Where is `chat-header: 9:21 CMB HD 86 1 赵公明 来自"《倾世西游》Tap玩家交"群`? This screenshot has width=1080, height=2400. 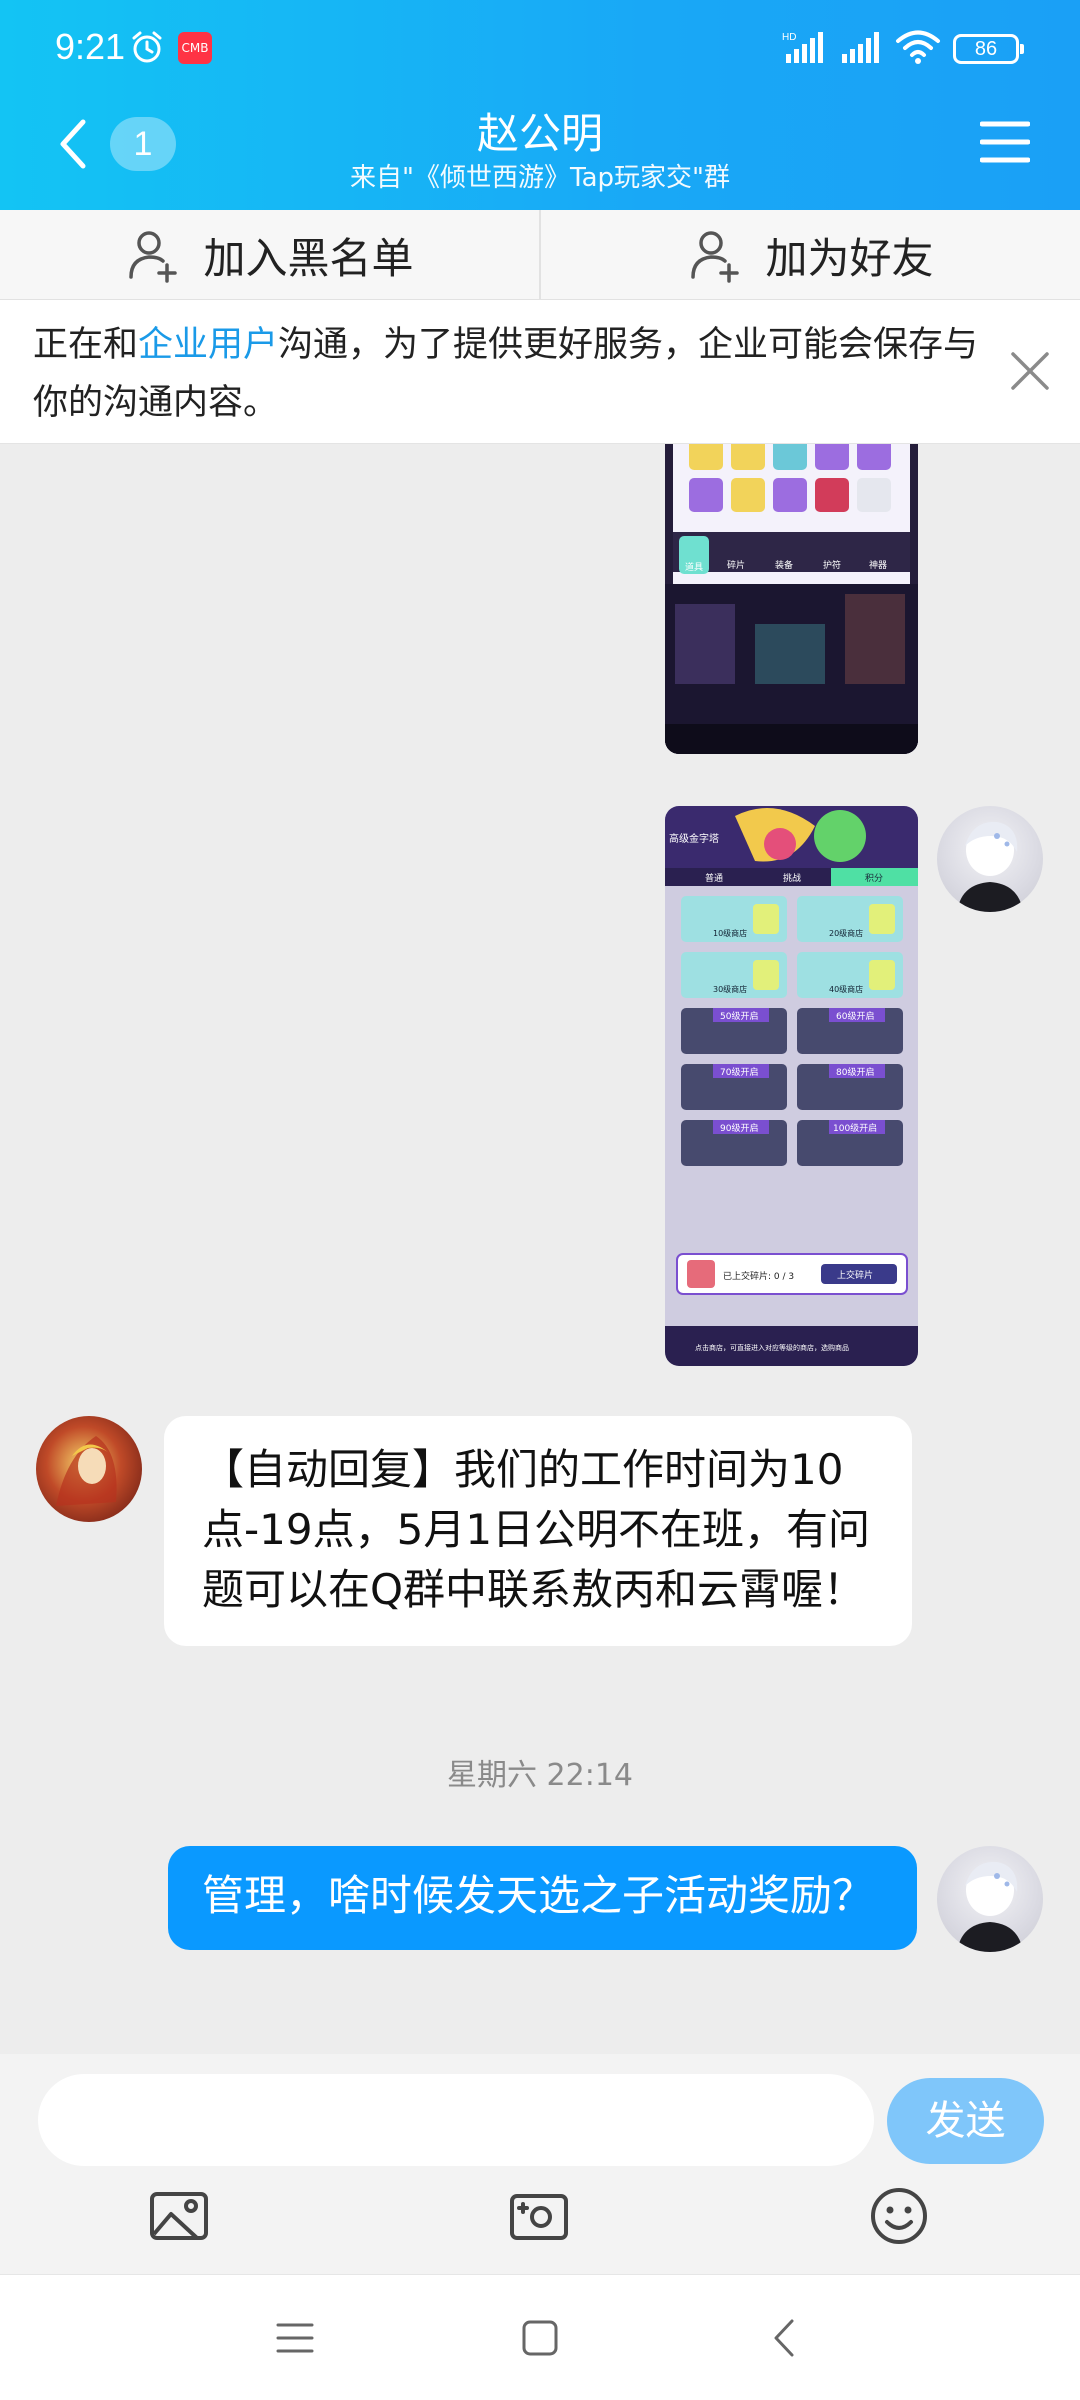 chat-header: 9:21 CMB HD 86 1 赵公明 来自"《倾世西游》Tap玩家交"群 is located at coordinates (540, 105).